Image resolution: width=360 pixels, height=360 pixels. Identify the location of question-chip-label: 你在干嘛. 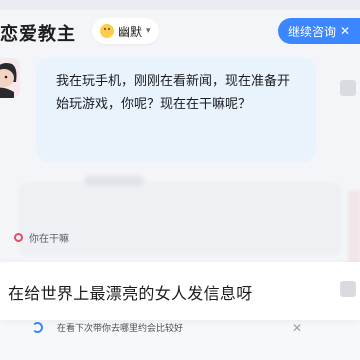
(49, 239).